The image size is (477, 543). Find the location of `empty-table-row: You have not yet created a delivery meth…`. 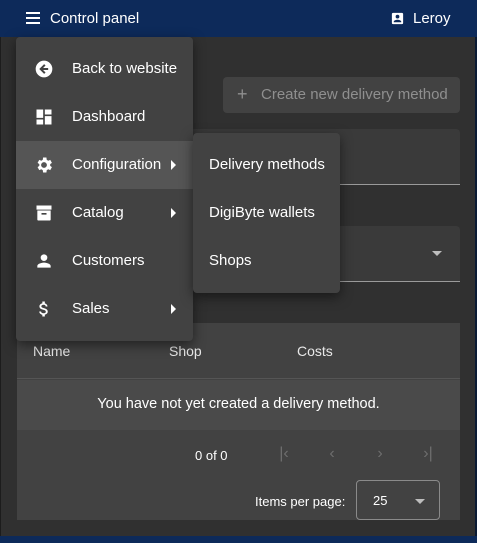

empty-table-row: You have not yet created a delivery meth… is located at coordinates (238, 405).